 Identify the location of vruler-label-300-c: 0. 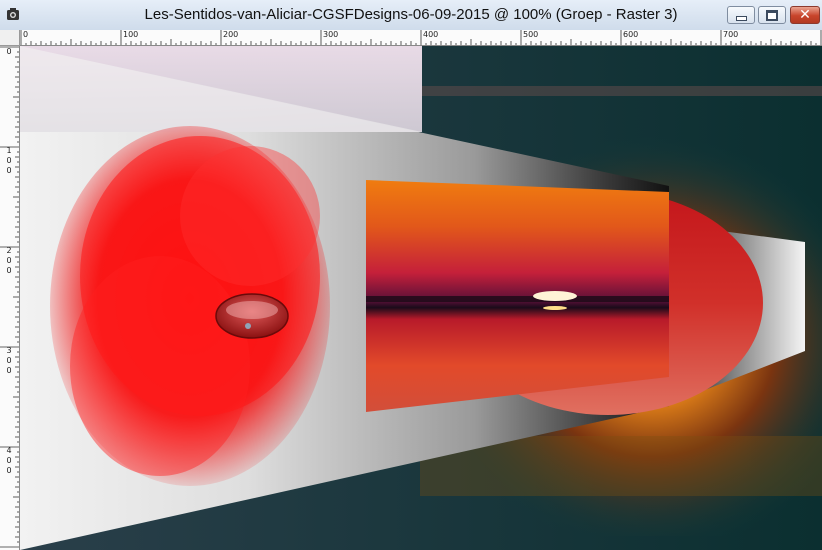
(9, 370).